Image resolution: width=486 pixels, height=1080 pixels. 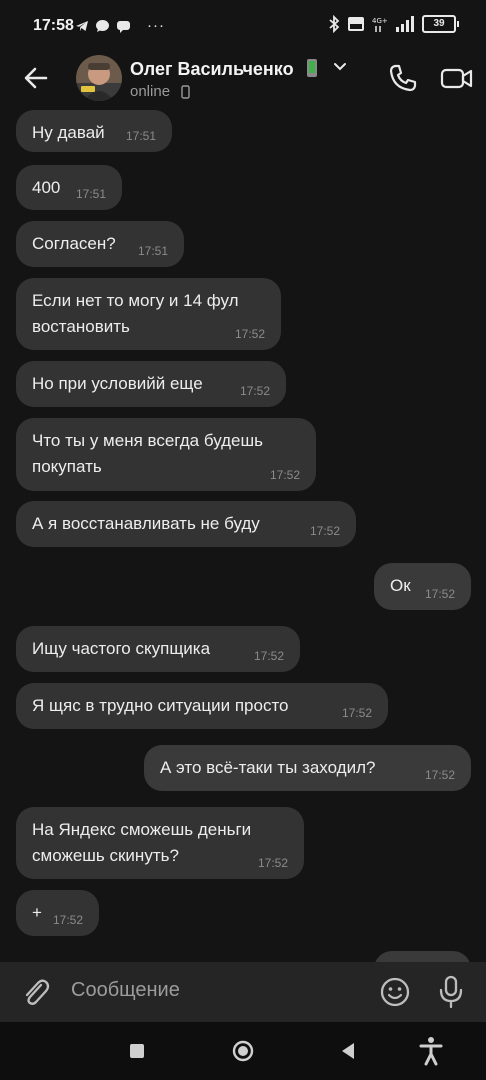 I want to click on signal-4g-icon: 4G+, so click(x=380, y=24).